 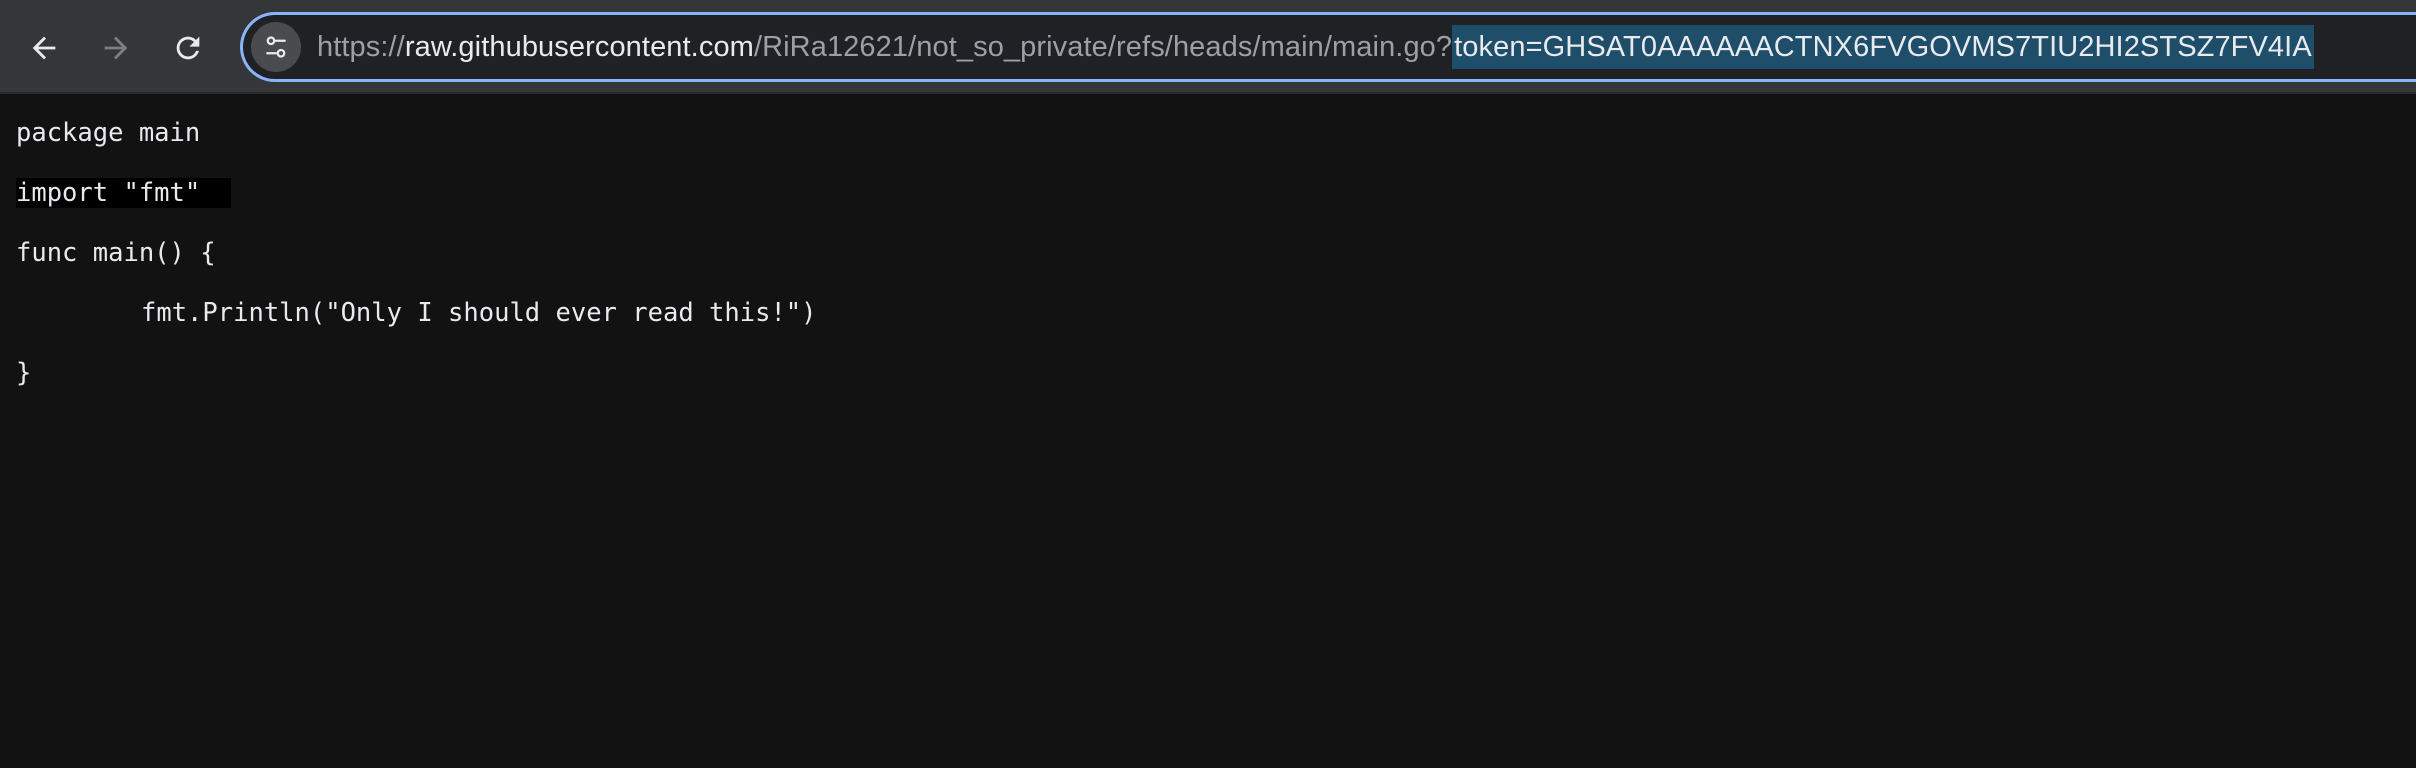 I want to click on arrow-right-icon, so click(x=116, y=48).